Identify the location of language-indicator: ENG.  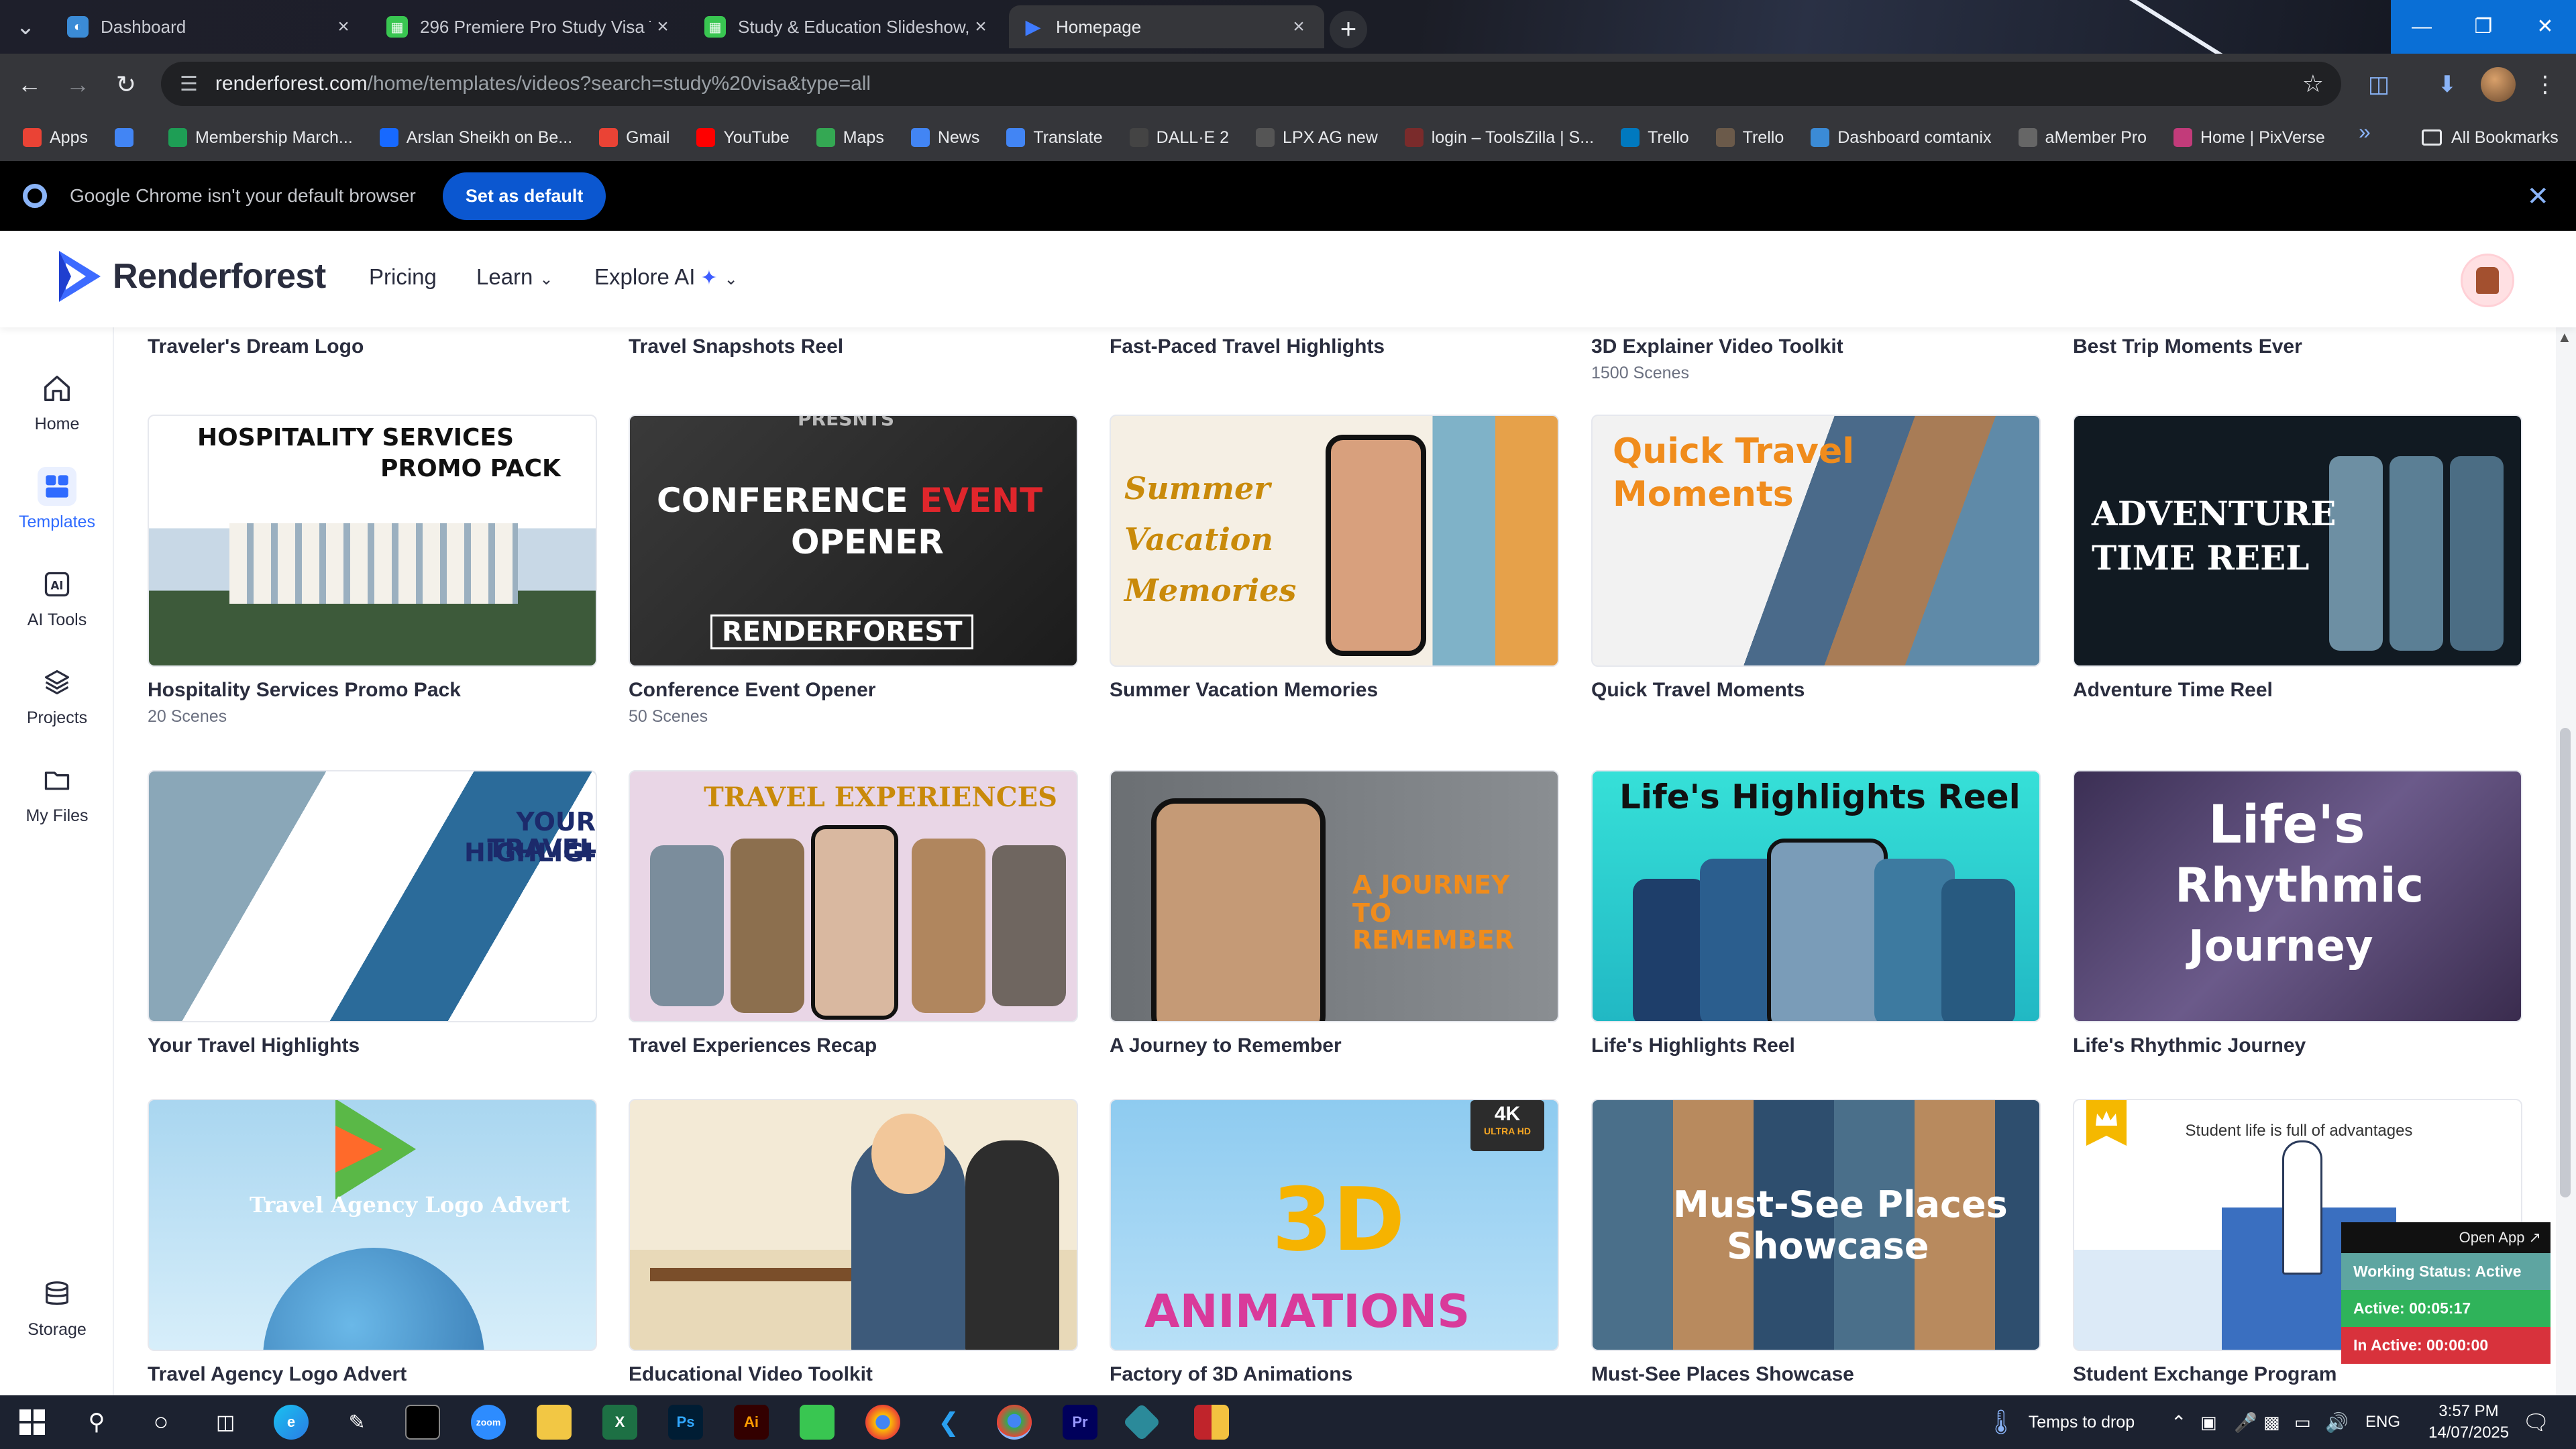
(2382, 1422).